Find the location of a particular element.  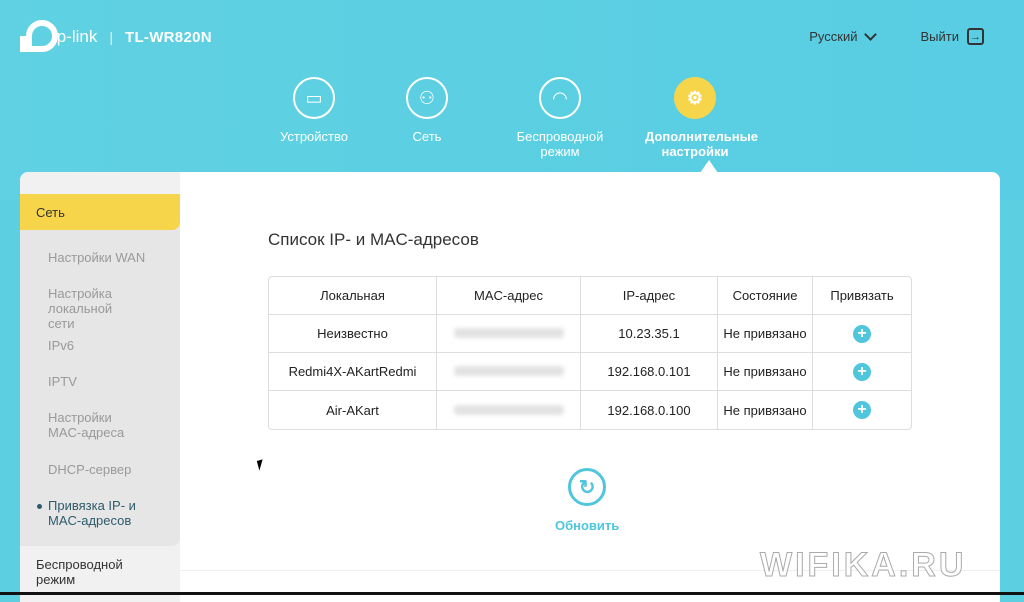

language-label: Русский is located at coordinates (833, 36).